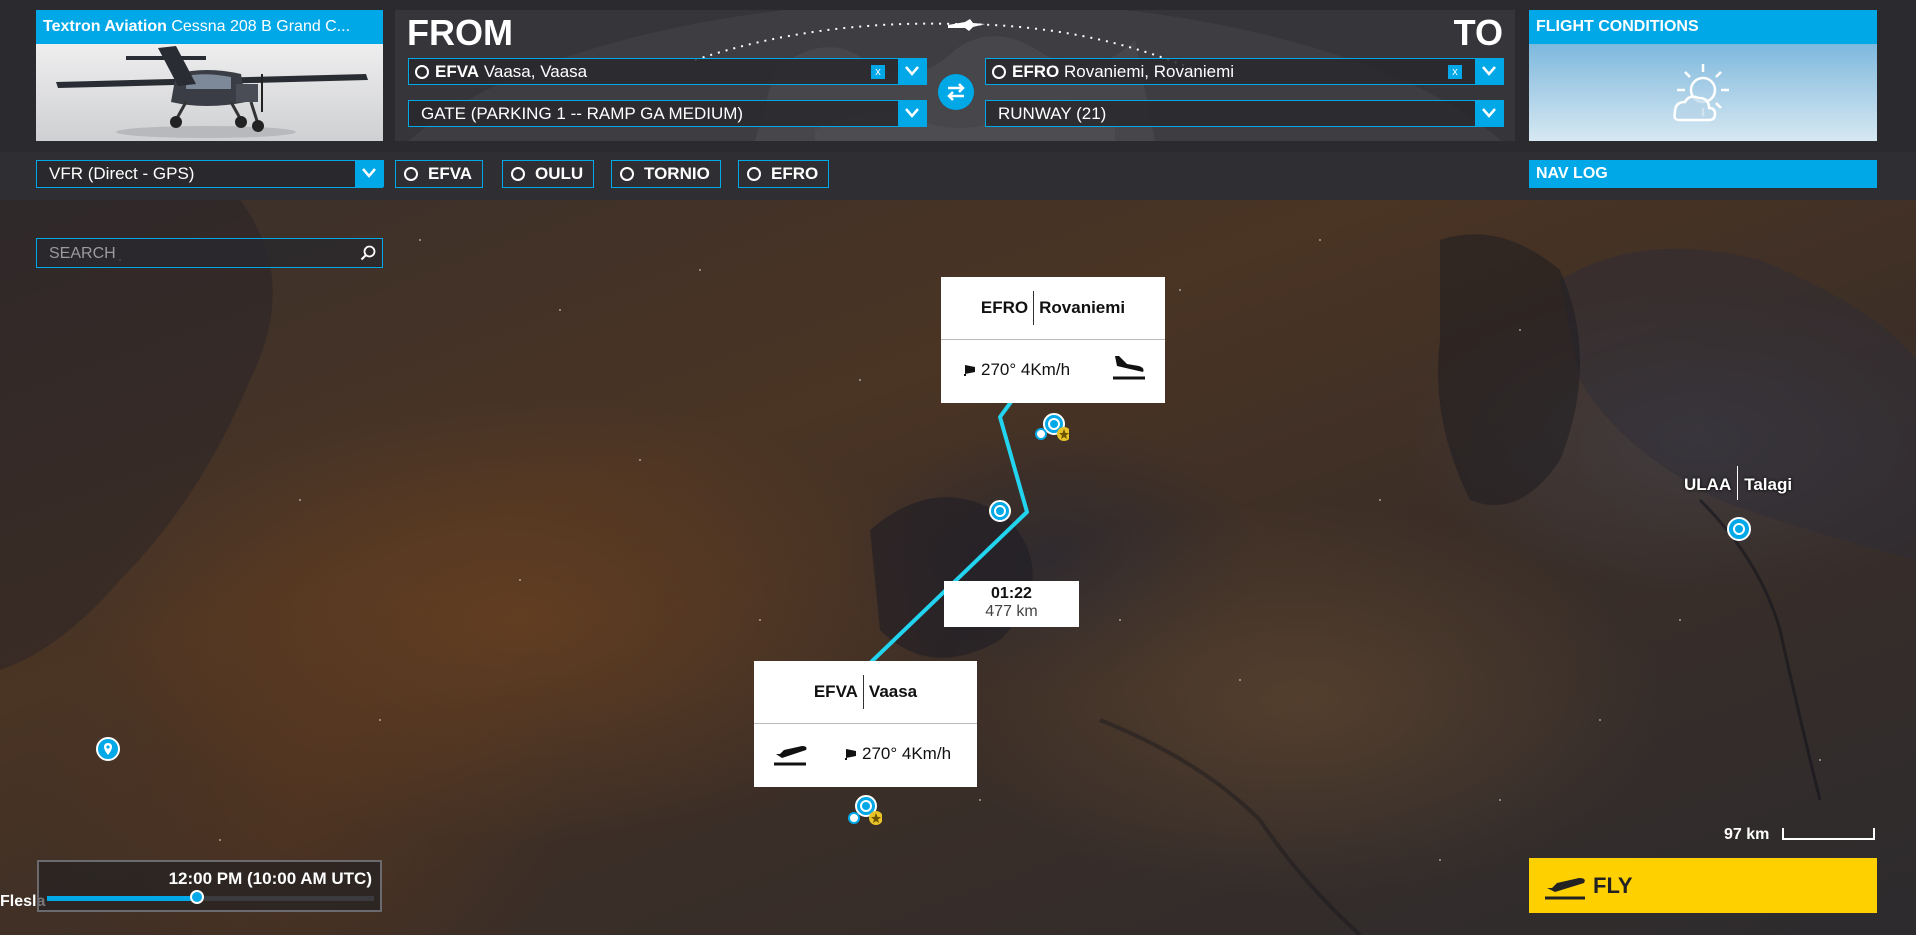 Image resolution: width=1916 pixels, height=935 pixels. I want to click on arrival-code: EFRO, so click(1036, 71).